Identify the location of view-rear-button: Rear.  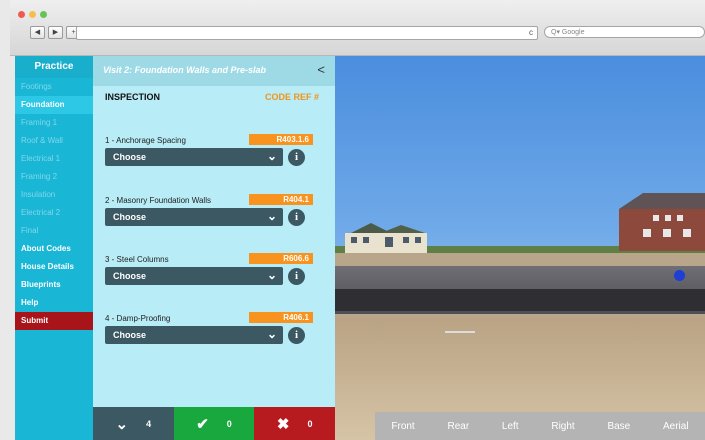
(458, 426).